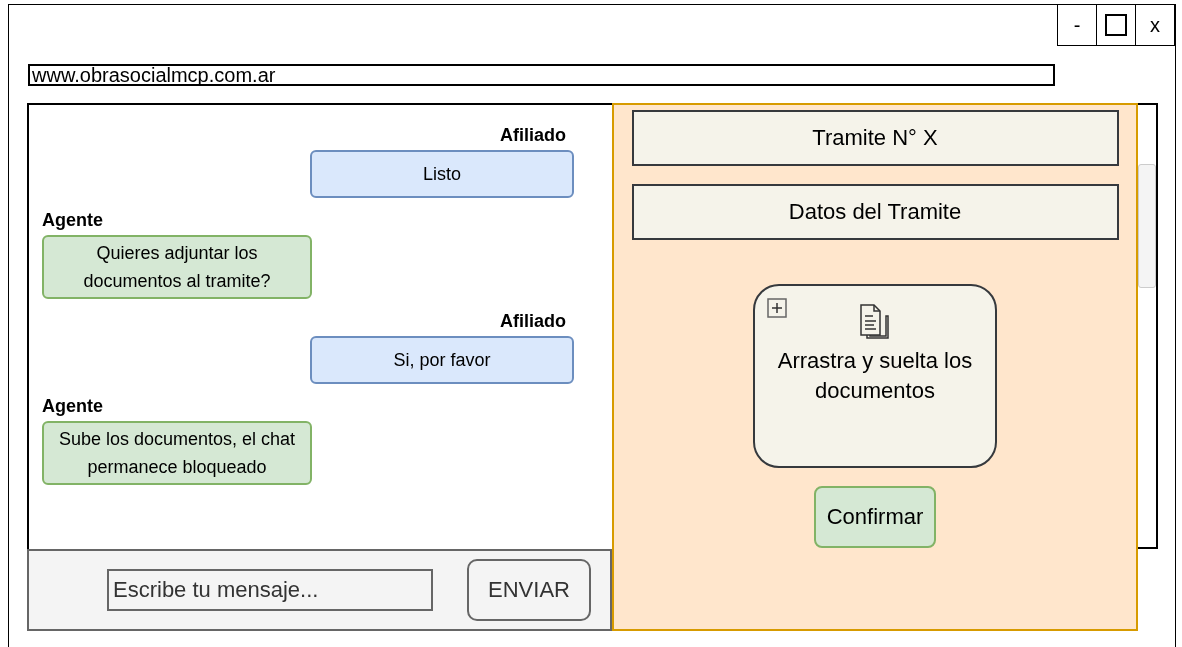 The height and width of the screenshot is (647, 1182). What do you see at coordinates (875, 138) in the screenshot?
I see `panel-title: Tramite N° X` at bounding box center [875, 138].